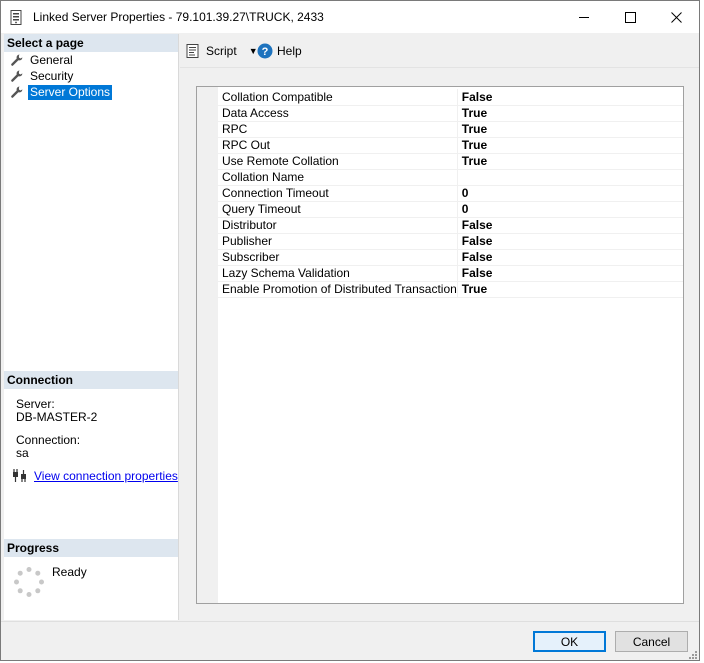 This screenshot has height=663, width=704. What do you see at coordinates (16, 17) in the screenshot?
I see `server-app-icon` at bounding box center [16, 17].